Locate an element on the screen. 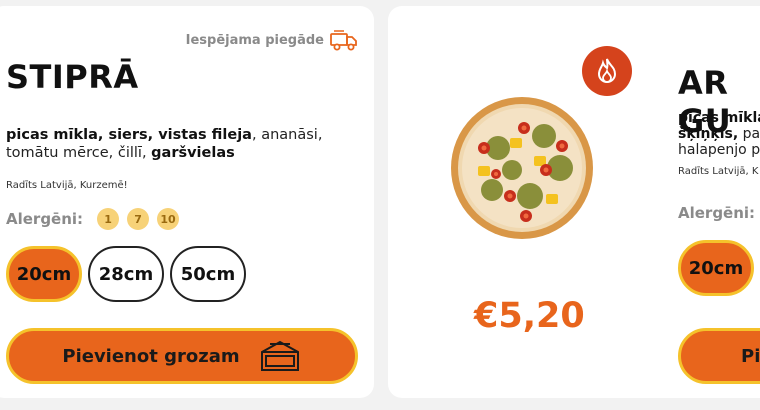 The image size is (760, 410). product-ingredients: picas mīkla šķiņķis, pap halapenjo p is located at coordinates (719, 134).